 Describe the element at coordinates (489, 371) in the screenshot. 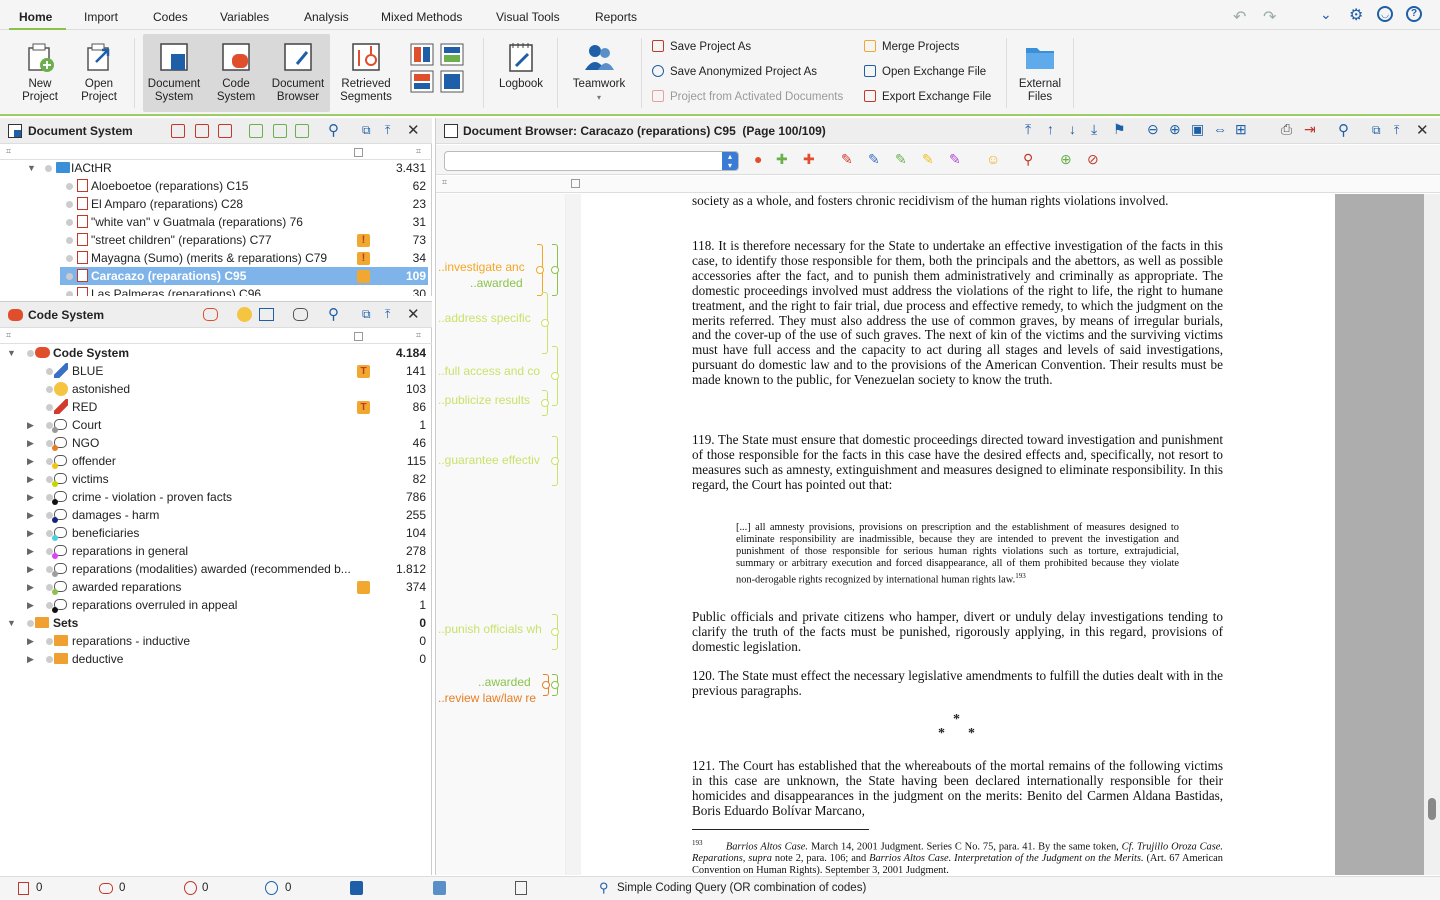

I see `coded-segment-label: ..full access and co` at that location.